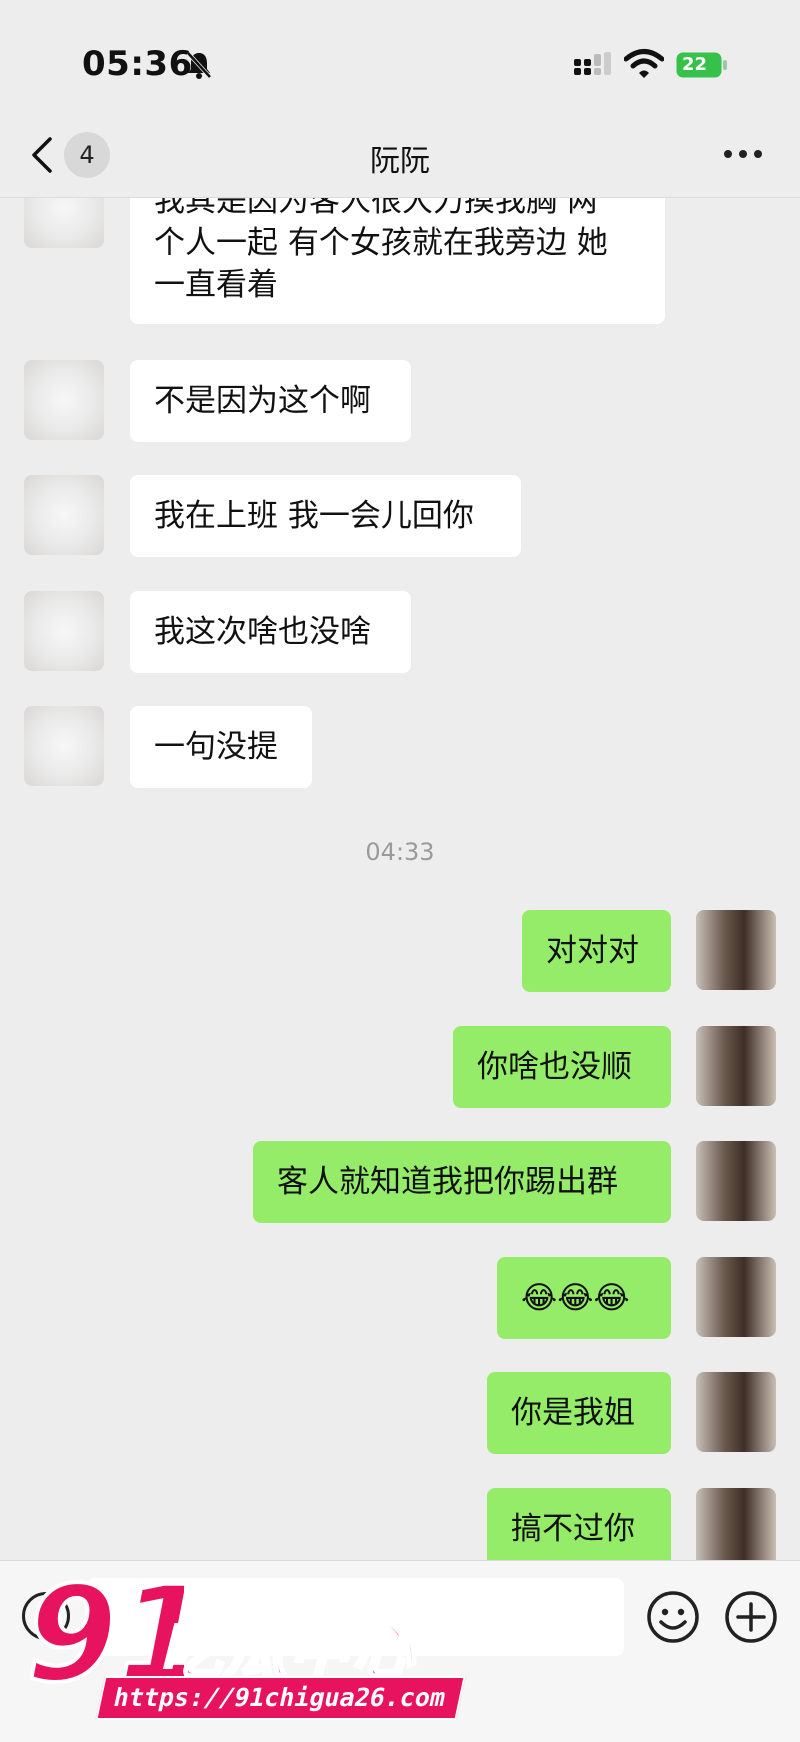 Image resolution: width=800 pixels, height=1742 pixels. Describe the element at coordinates (400, 60) in the screenshot. I see `status-bar: 05:36 22` at that location.